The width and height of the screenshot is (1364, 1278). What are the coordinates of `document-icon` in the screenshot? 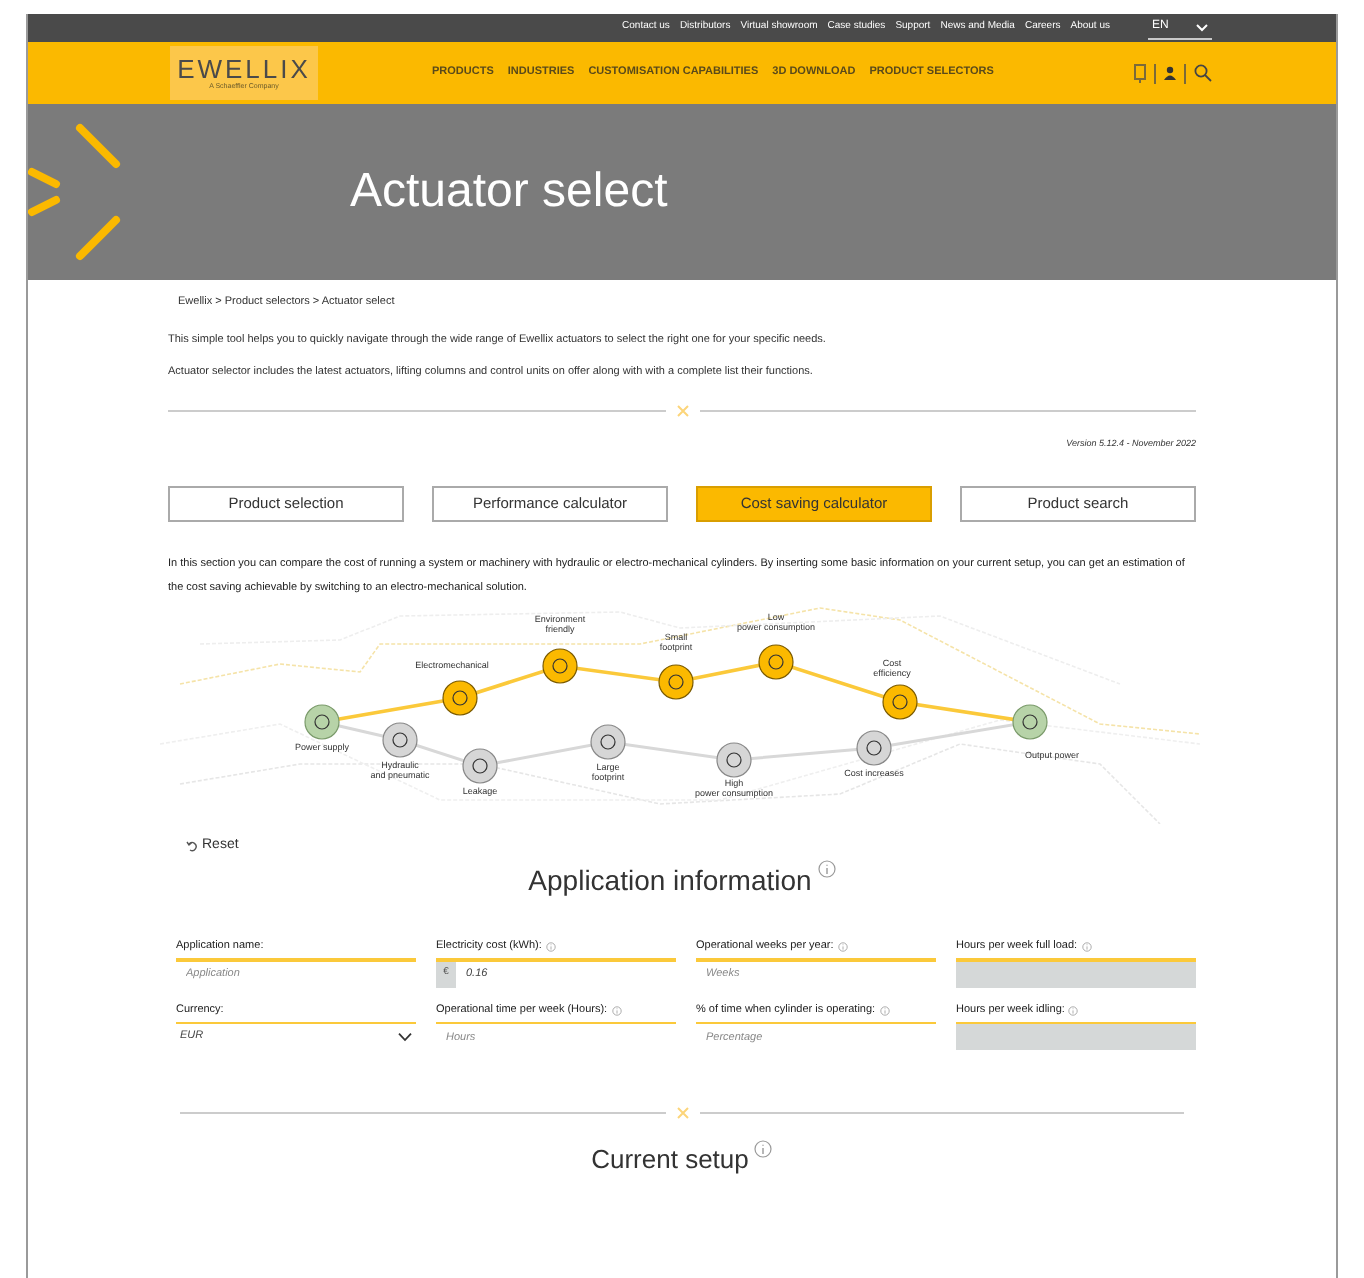 It's located at (1140, 73).